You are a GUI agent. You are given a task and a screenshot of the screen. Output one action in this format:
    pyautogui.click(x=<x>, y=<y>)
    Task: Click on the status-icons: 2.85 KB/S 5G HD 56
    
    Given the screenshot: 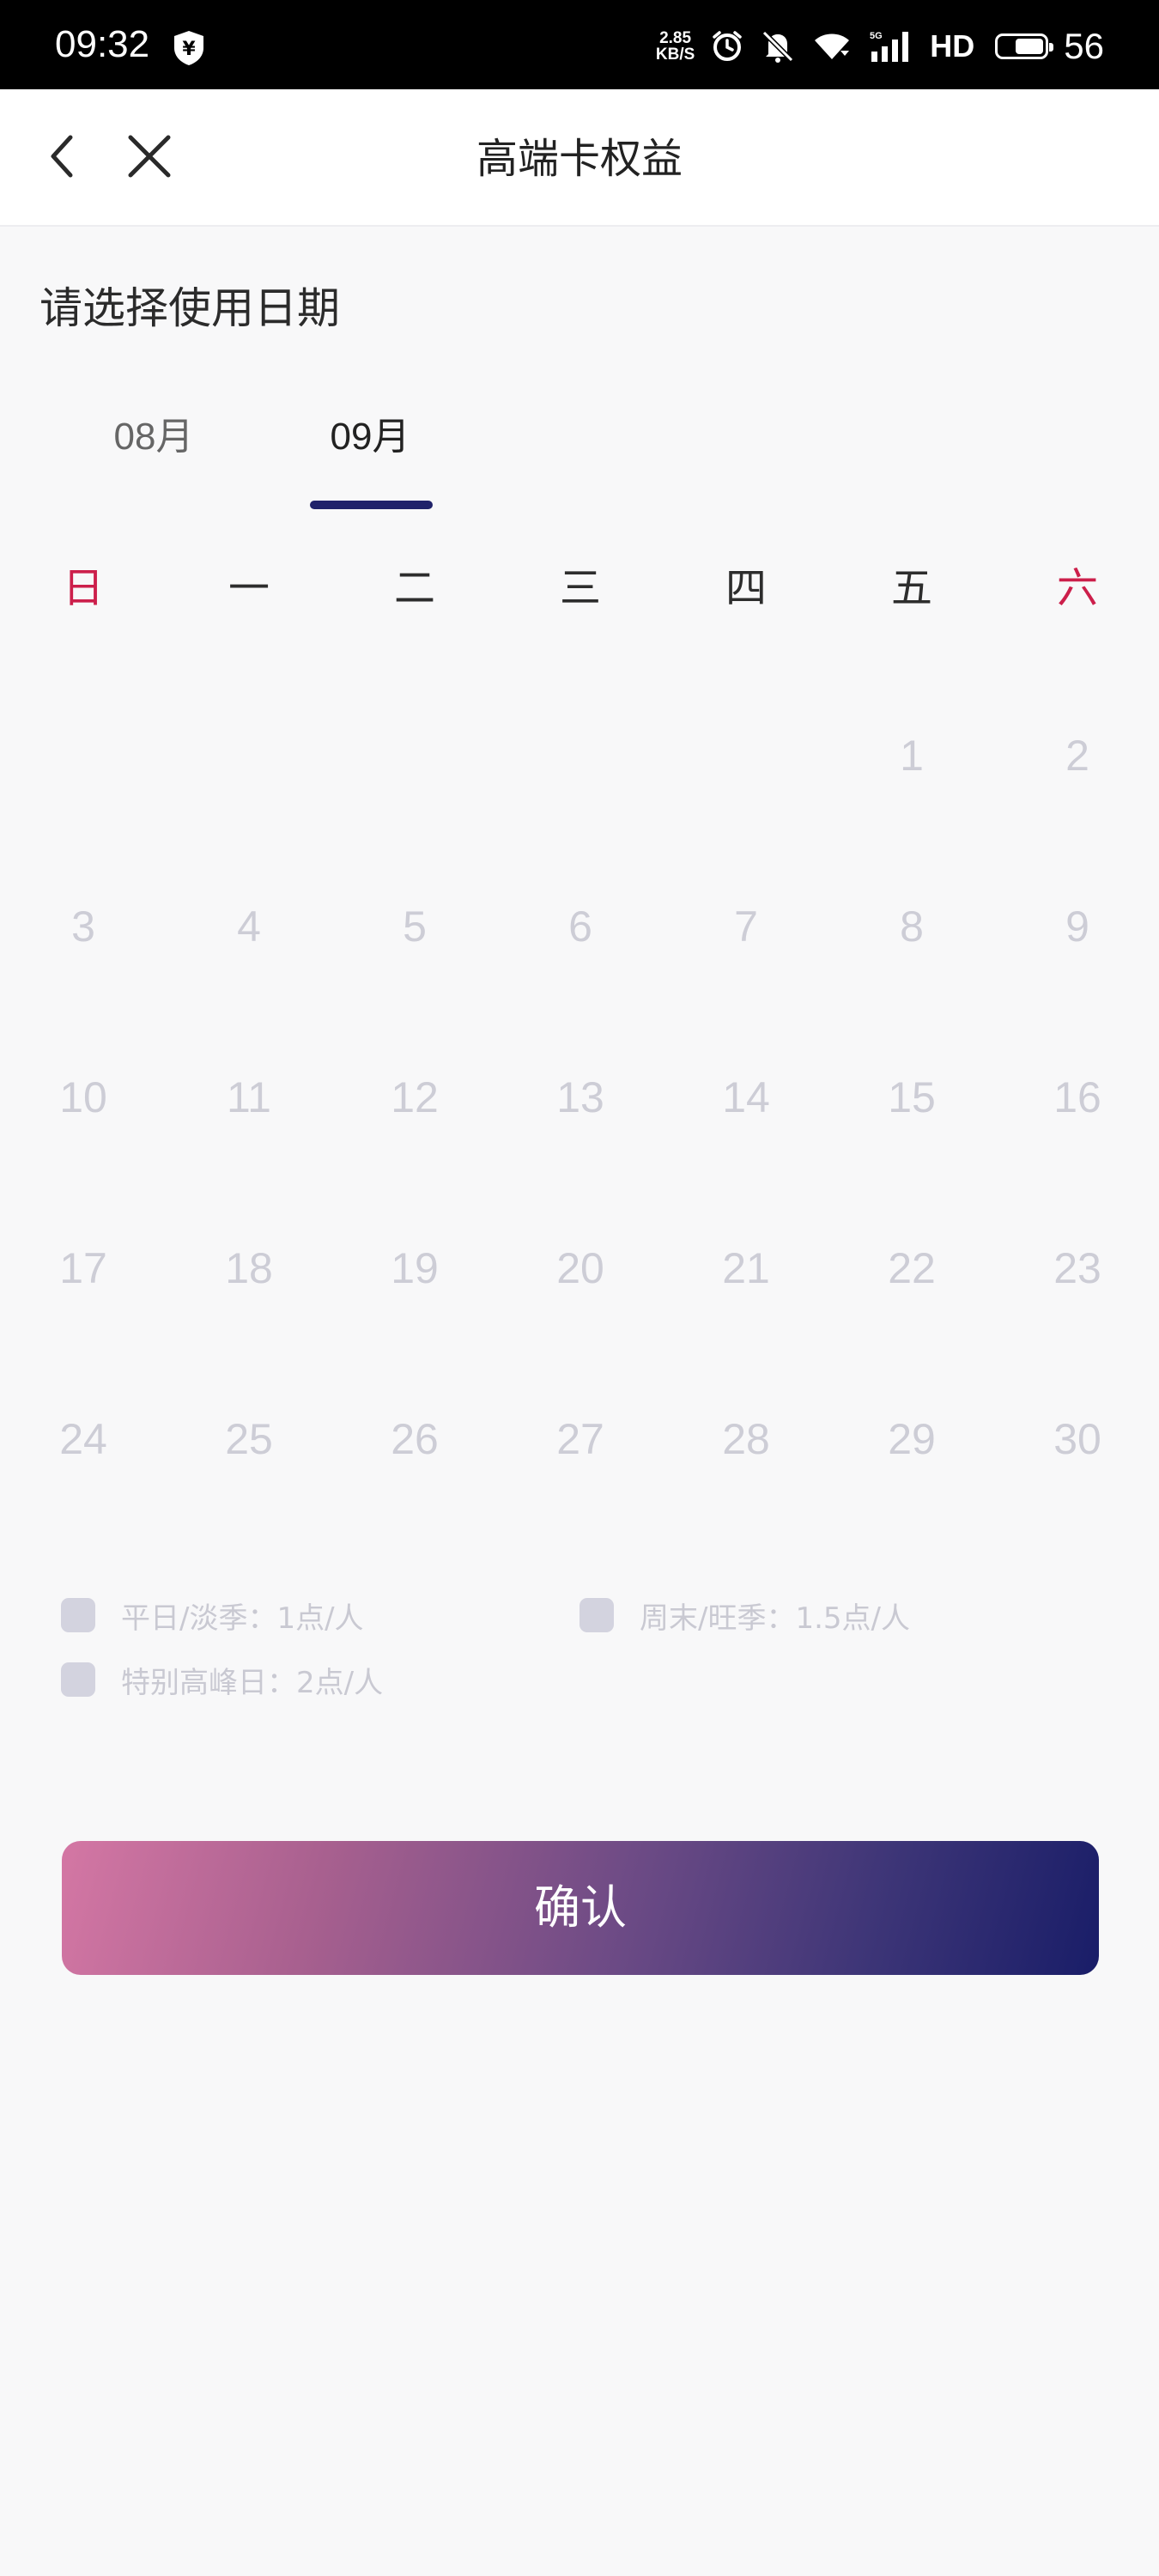 What is the action you would take?
    pyautogui.click(x=880, y=46)
    